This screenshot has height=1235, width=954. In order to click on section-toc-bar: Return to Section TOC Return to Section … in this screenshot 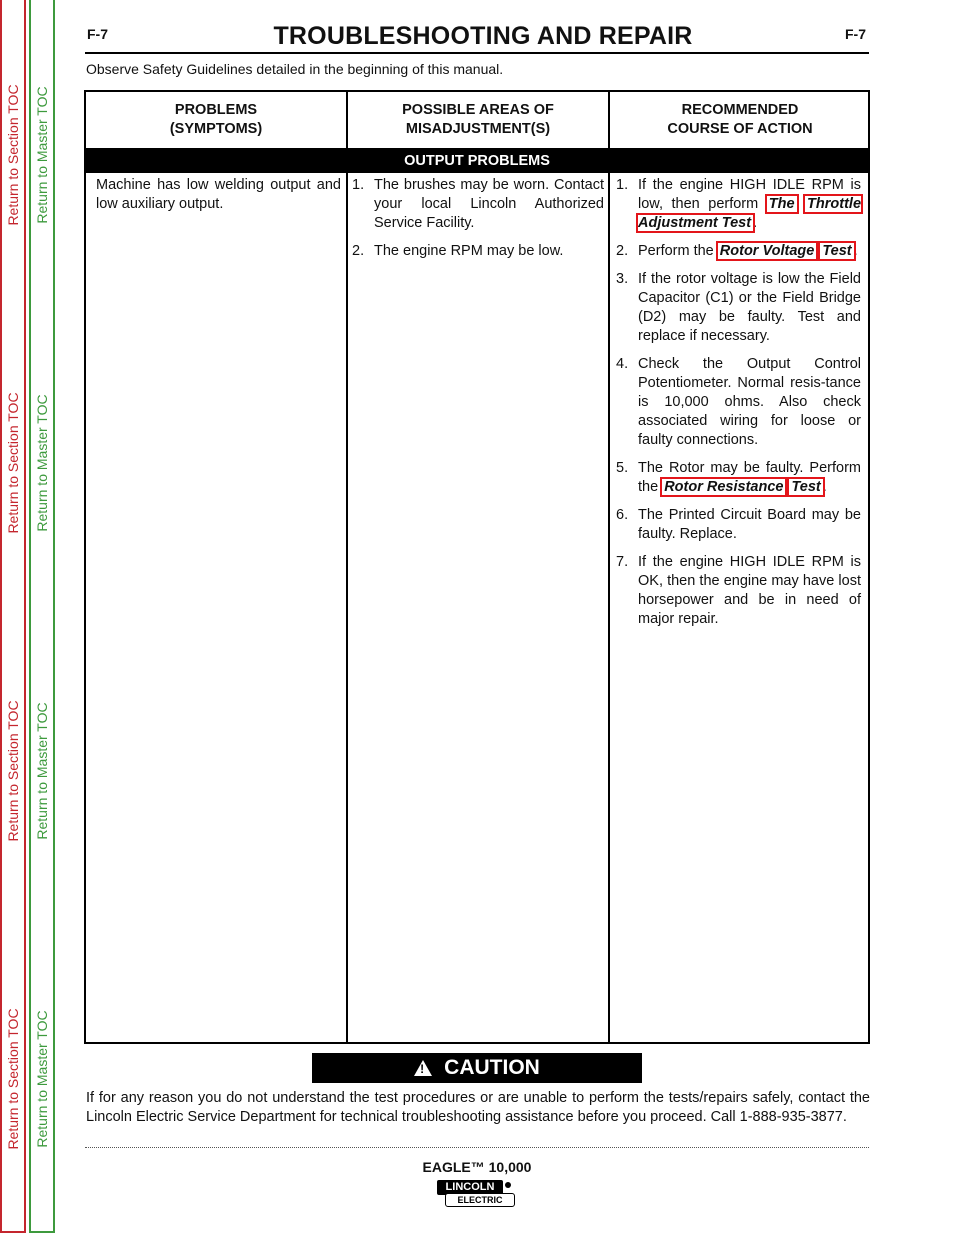, I will do `click(13, 616)`.